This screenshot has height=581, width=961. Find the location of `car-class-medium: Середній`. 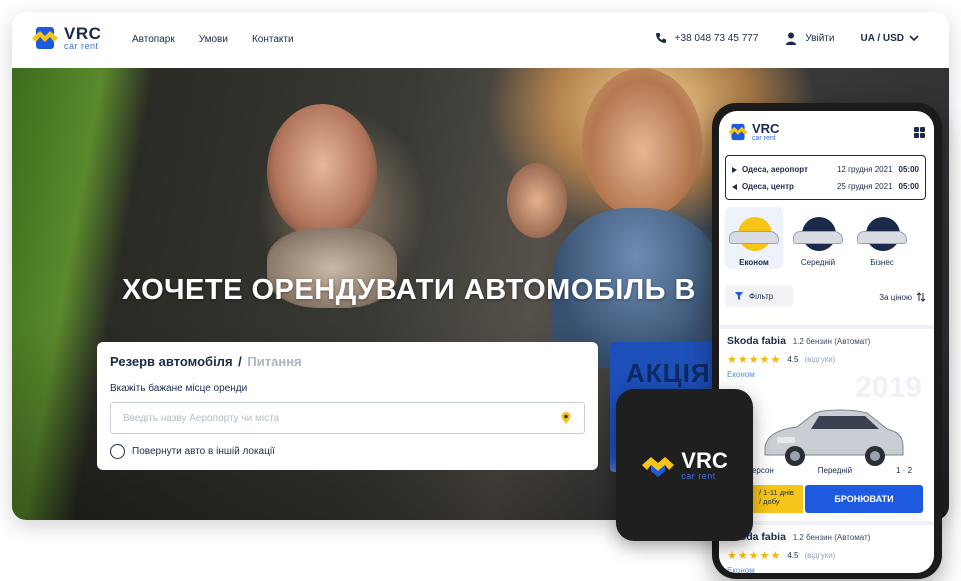

car-class-medium: Середній is located at coordinates (818, 238).